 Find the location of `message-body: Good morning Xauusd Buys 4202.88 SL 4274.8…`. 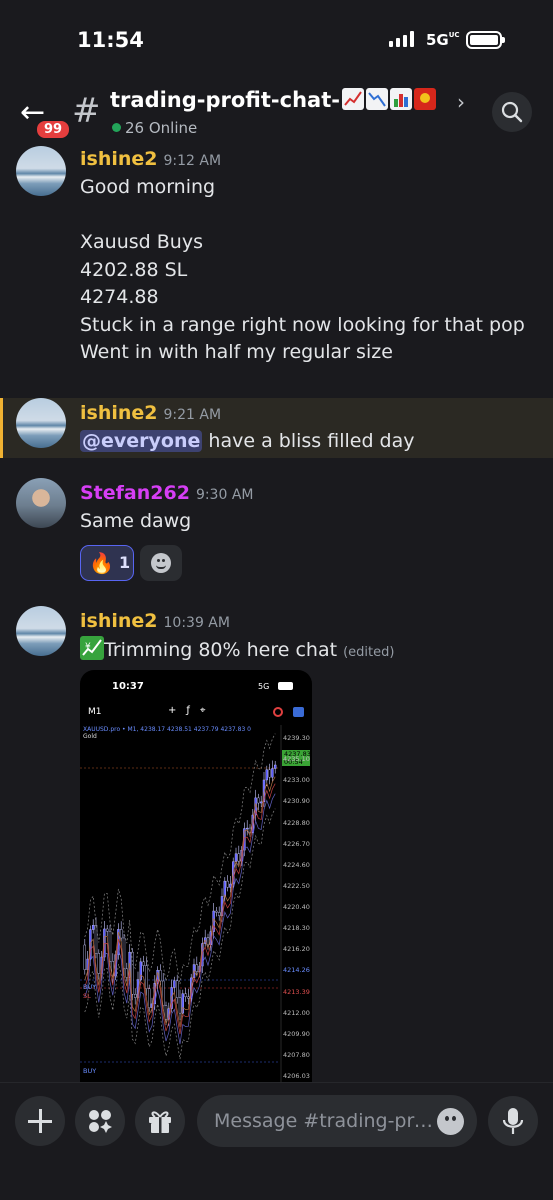

message-body: Good morning Xauusd Buys 4202.88 SL 4274.8… is located at coordinates (302, 269).